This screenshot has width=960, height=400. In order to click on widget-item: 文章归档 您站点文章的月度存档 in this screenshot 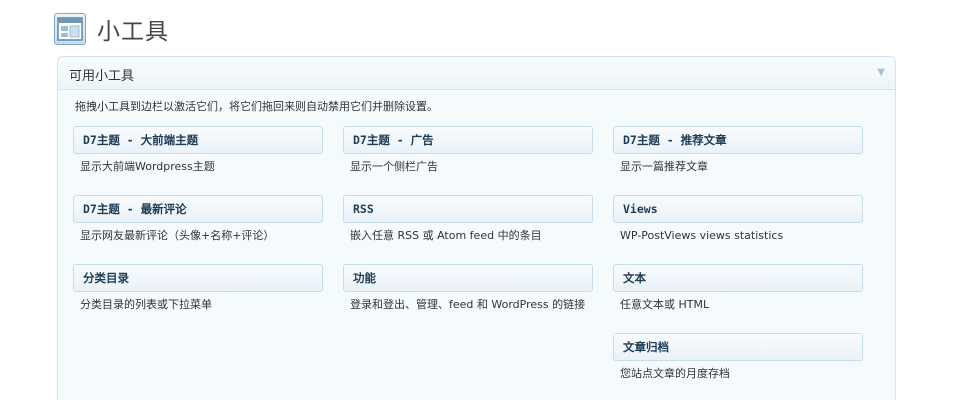, I will do `click(738, 357)`.